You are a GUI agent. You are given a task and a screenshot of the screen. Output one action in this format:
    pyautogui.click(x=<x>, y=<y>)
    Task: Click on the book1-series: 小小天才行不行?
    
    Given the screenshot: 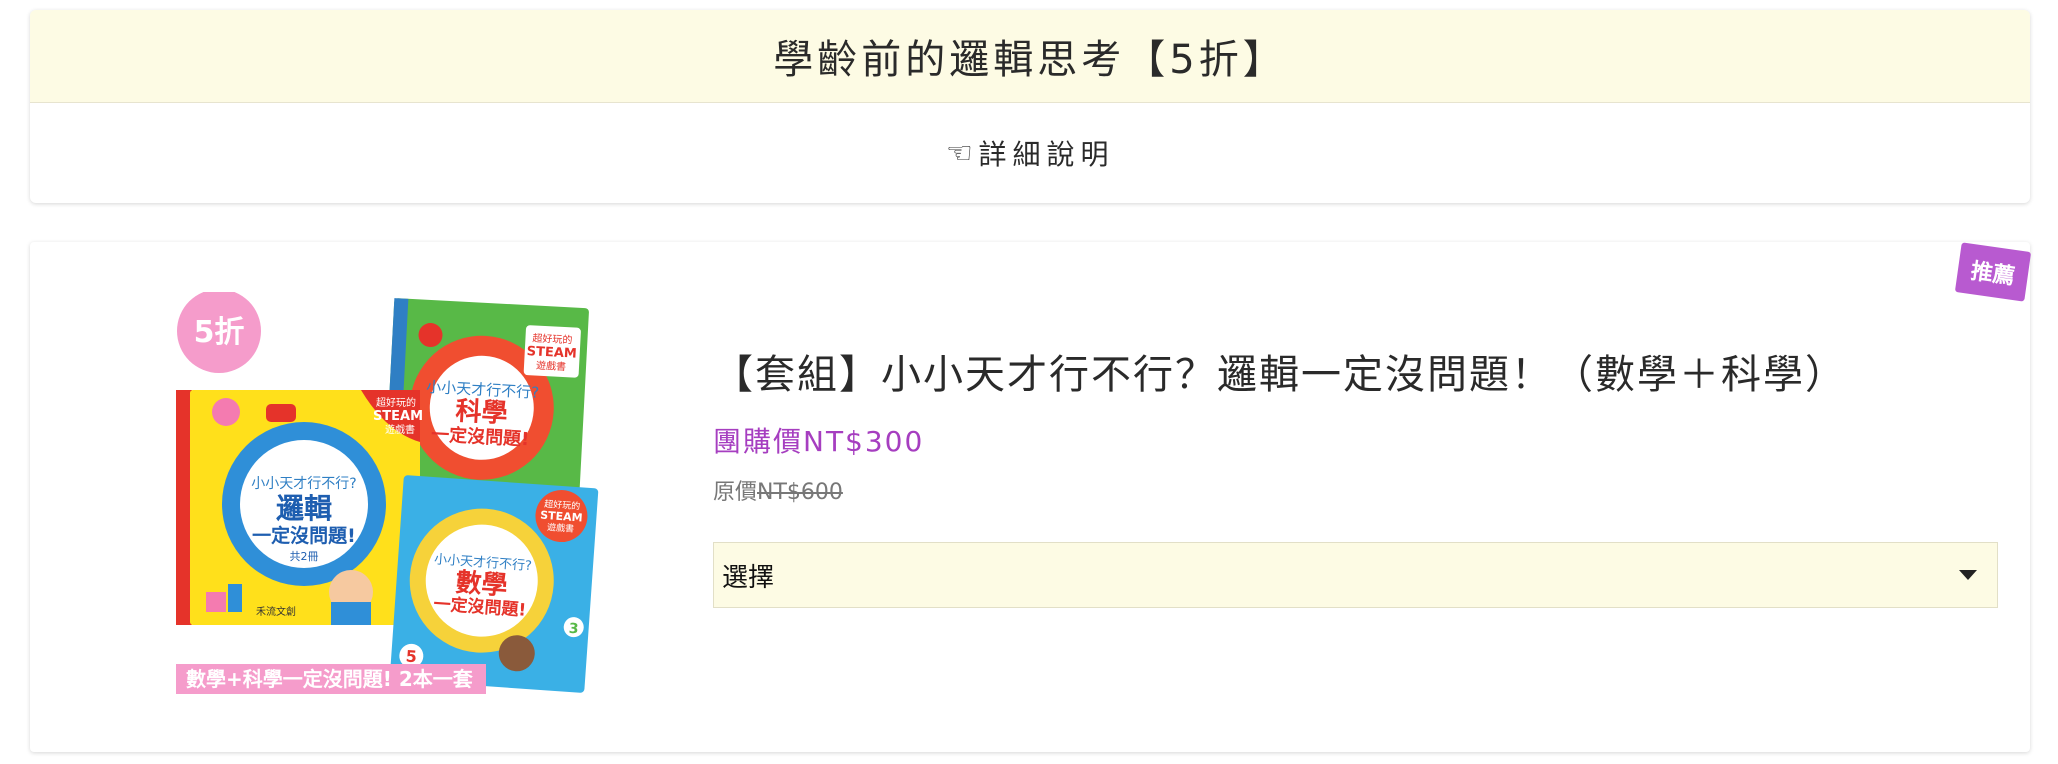 What is the action you would take?
    pyautogui.click(x=303, y=484)
    